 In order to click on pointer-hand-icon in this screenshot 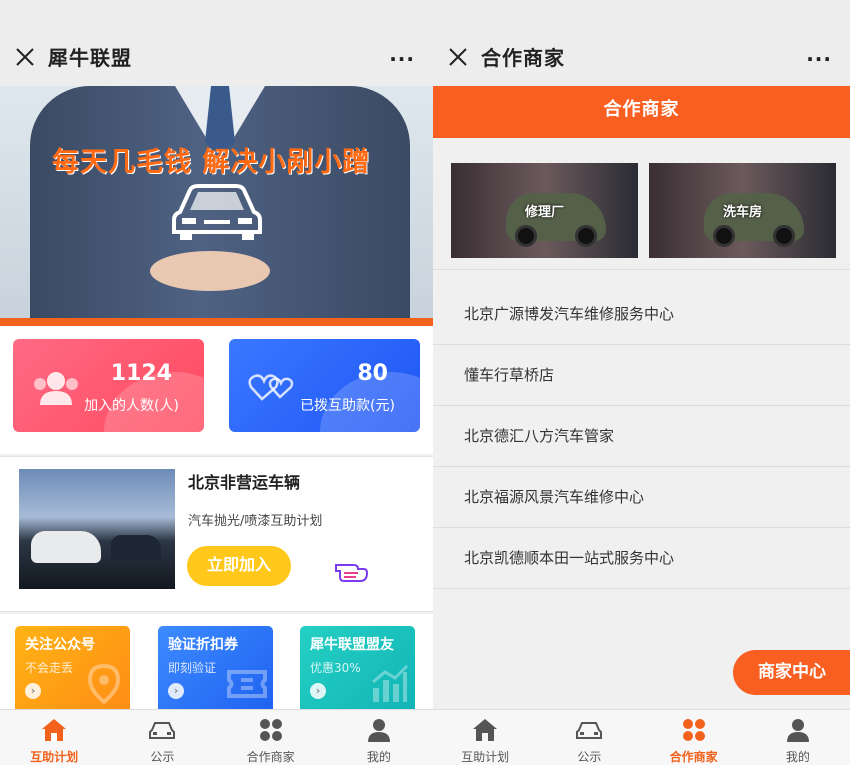, I will do `click(351, 573)`.